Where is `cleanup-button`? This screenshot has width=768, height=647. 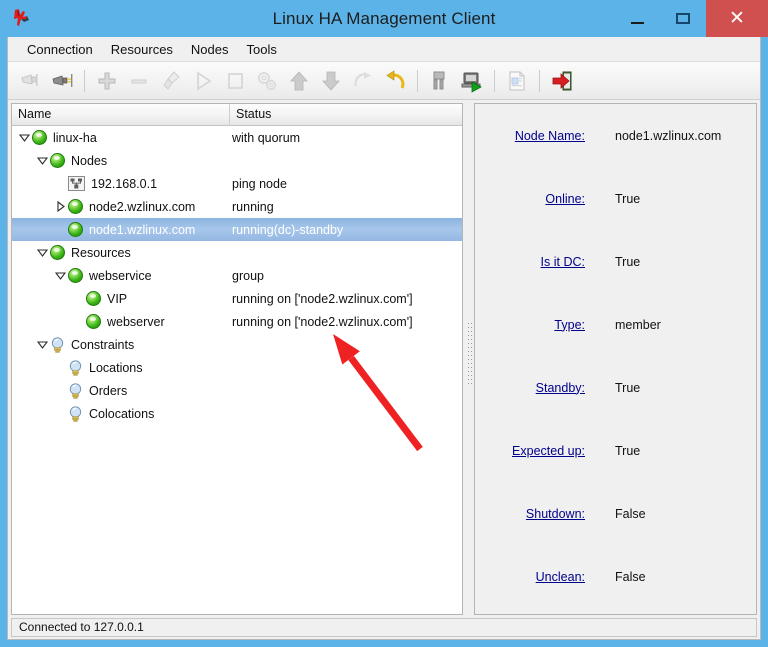 cleanup-button is located at coordinates (171, 81).